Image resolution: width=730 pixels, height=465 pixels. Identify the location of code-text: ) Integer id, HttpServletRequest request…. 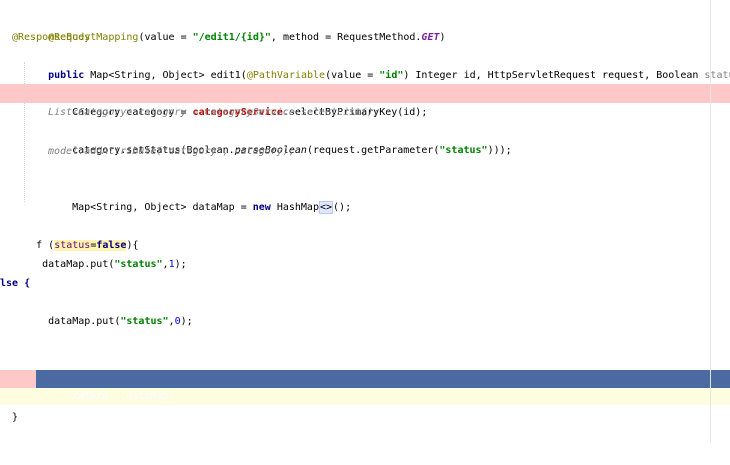
(554, 75).